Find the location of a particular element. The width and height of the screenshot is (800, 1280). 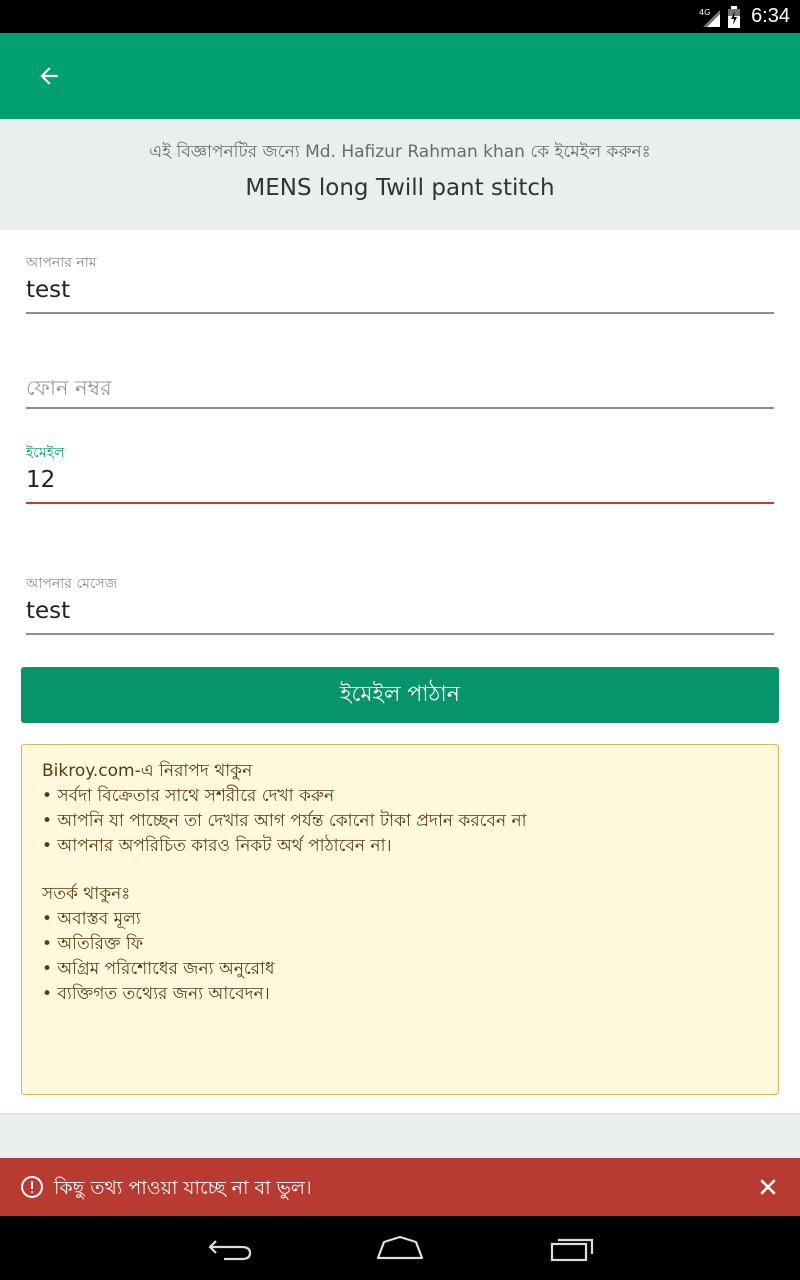

safety-tip: • সর্বদা বিক্রেতার সাথে সশরীরে দেখা করুন is located at coordinates (188, 796).